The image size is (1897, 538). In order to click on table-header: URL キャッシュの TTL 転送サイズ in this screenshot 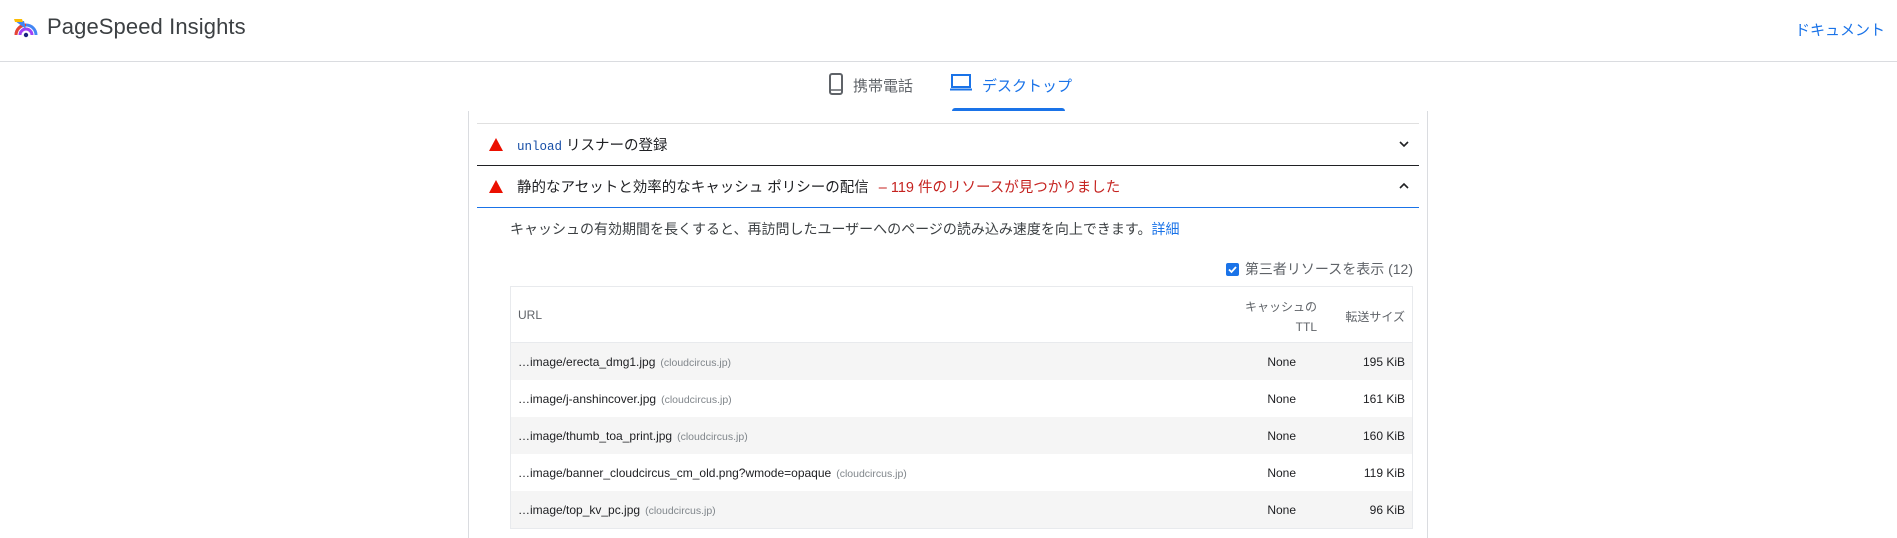, I will do `click(961, 315)`.